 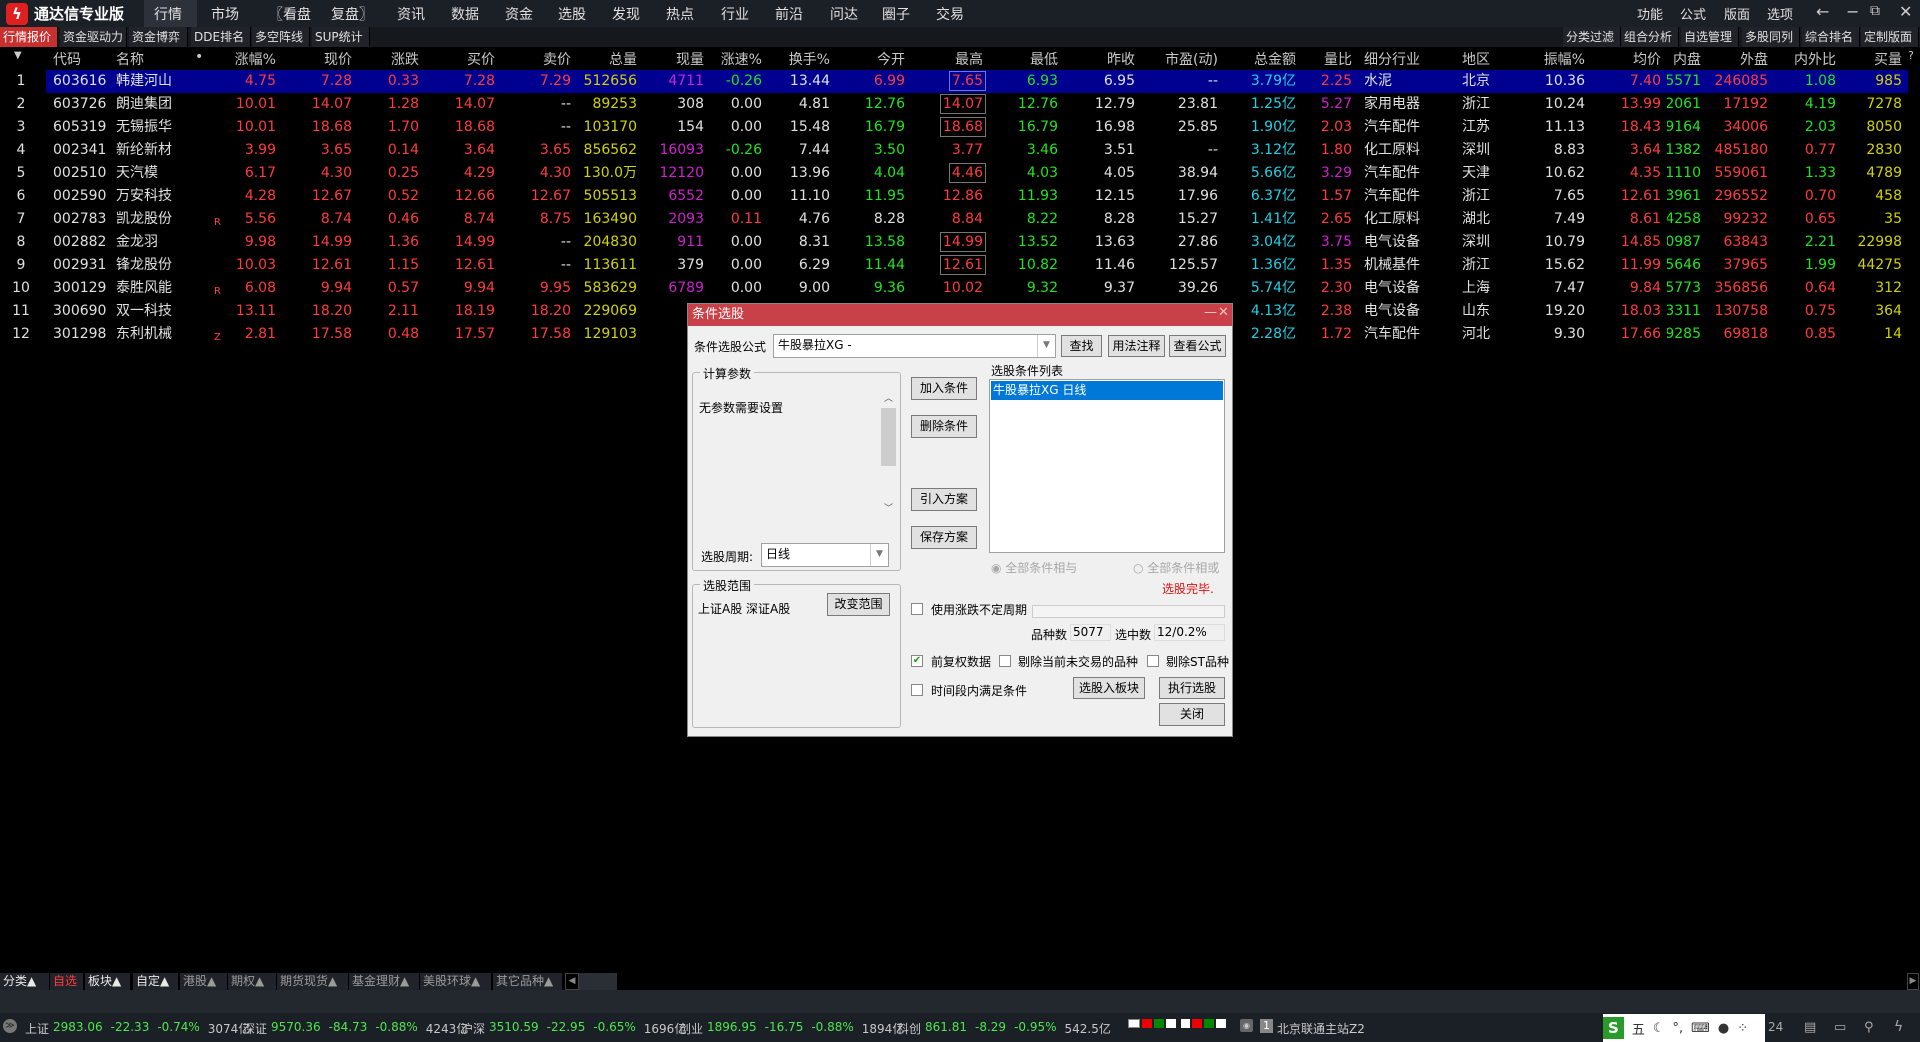 I want to click on col-header-amount: 总金额, so click(x=1275, y=59).